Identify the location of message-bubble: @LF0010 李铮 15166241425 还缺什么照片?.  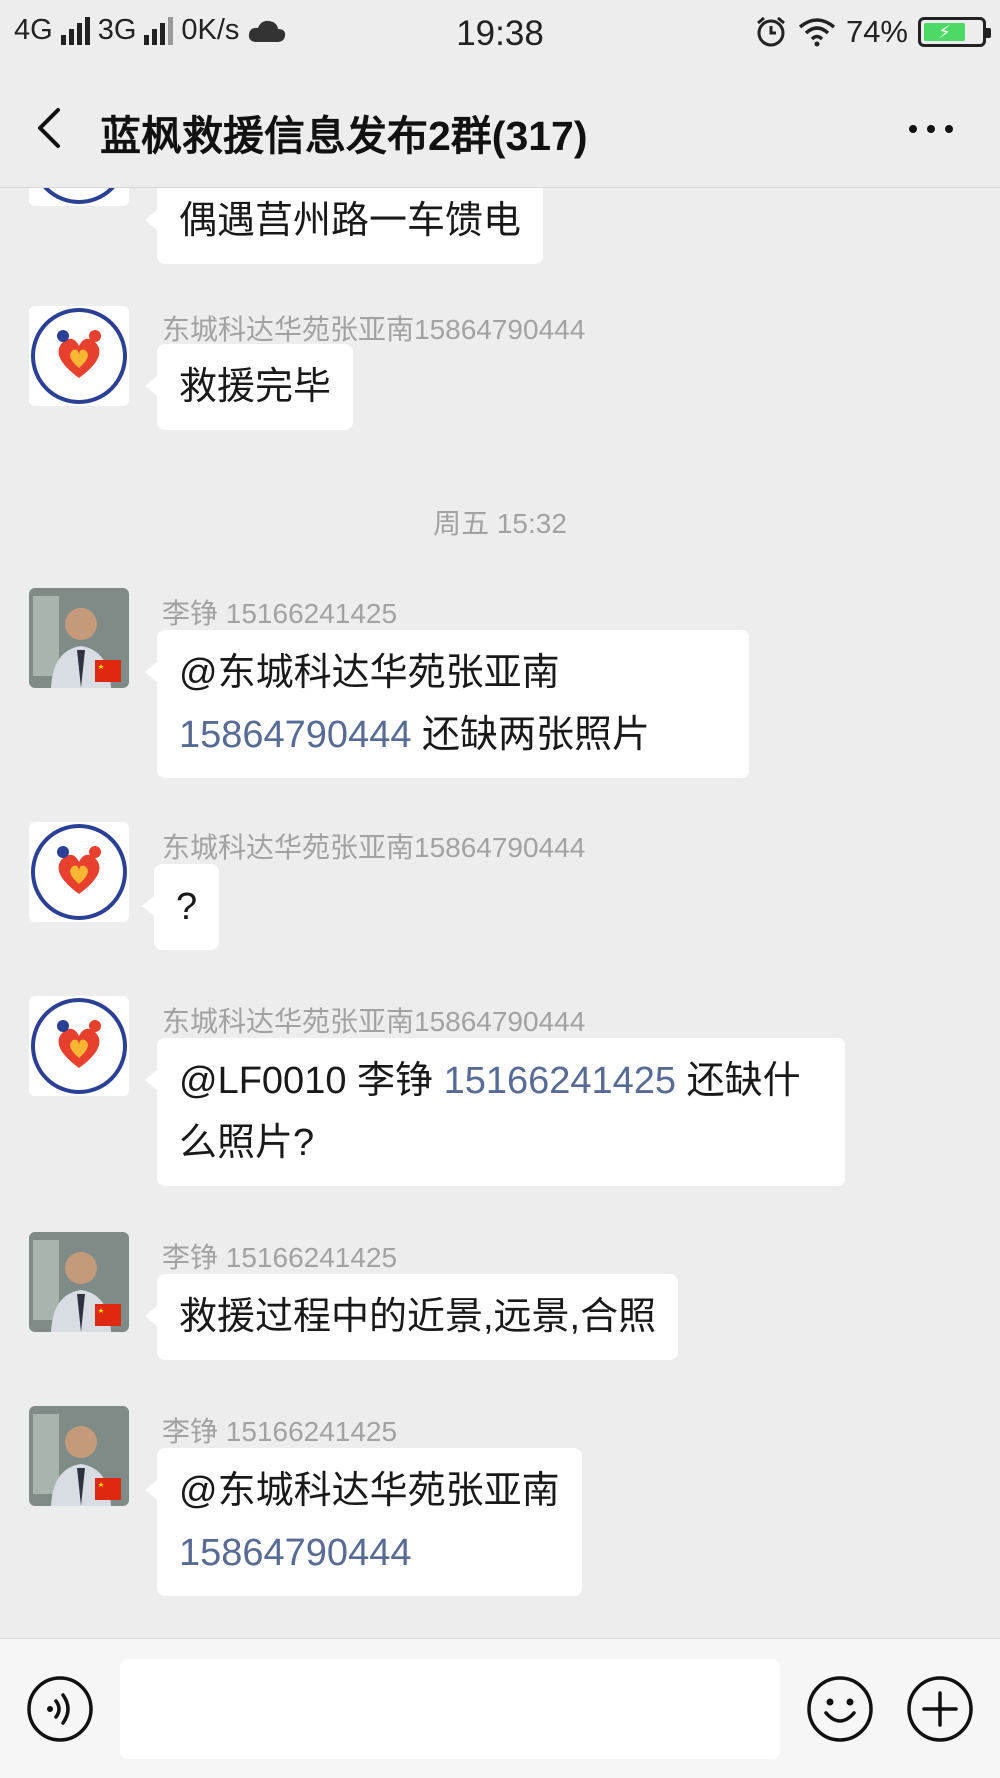
(495, 1112).